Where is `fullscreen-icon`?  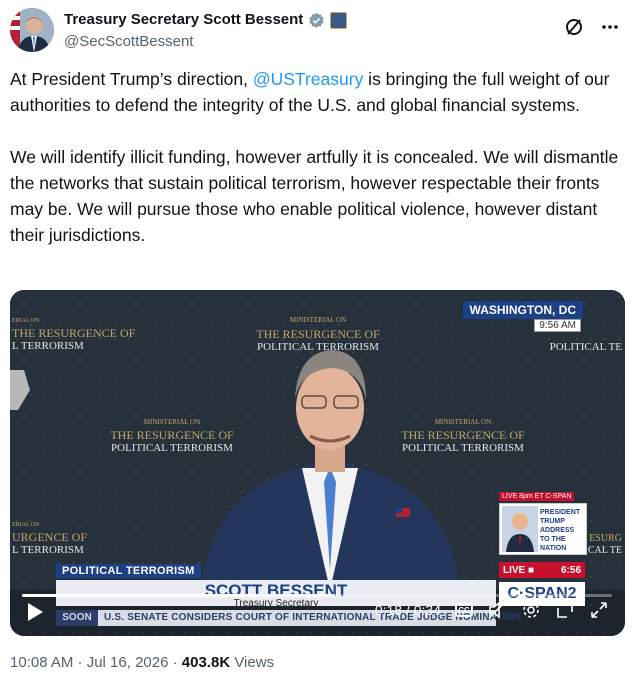 fullscreen-icon is located at coordinates (599, 610).